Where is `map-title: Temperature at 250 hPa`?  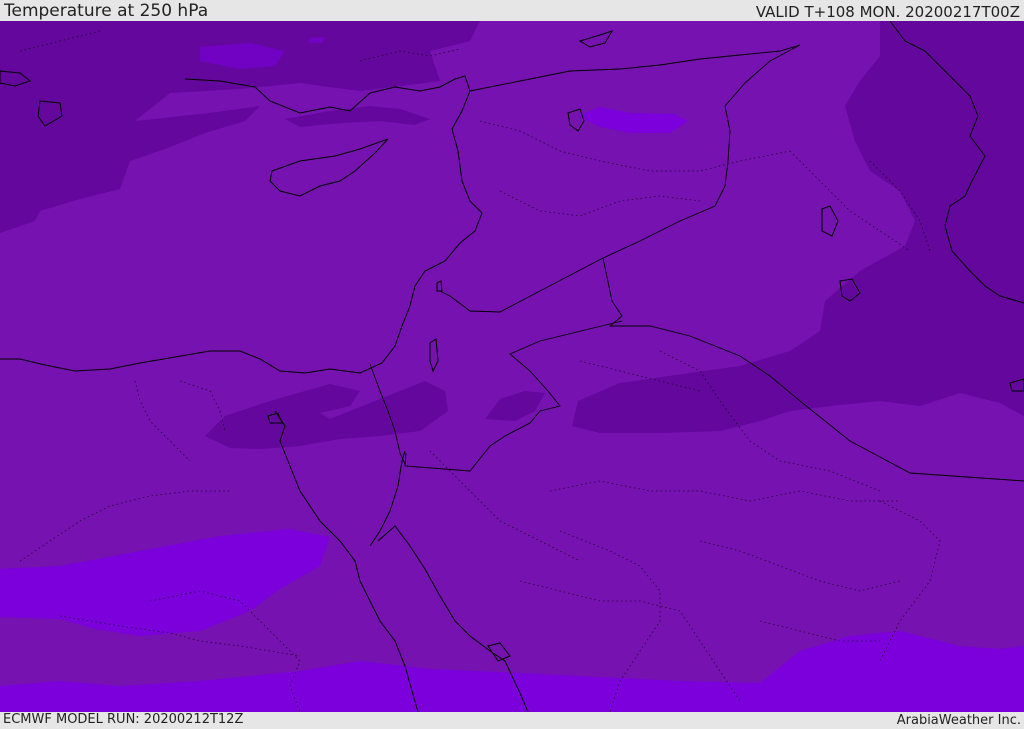 map-title: Temperature at 250 hPa is located at coordinates (106, 11).